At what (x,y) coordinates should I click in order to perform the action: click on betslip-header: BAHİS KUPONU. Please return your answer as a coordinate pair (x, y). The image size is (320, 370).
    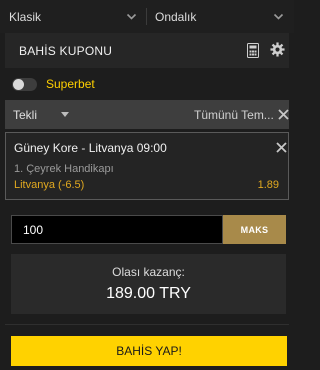
    Looking at the image, I should click on (147, 50).